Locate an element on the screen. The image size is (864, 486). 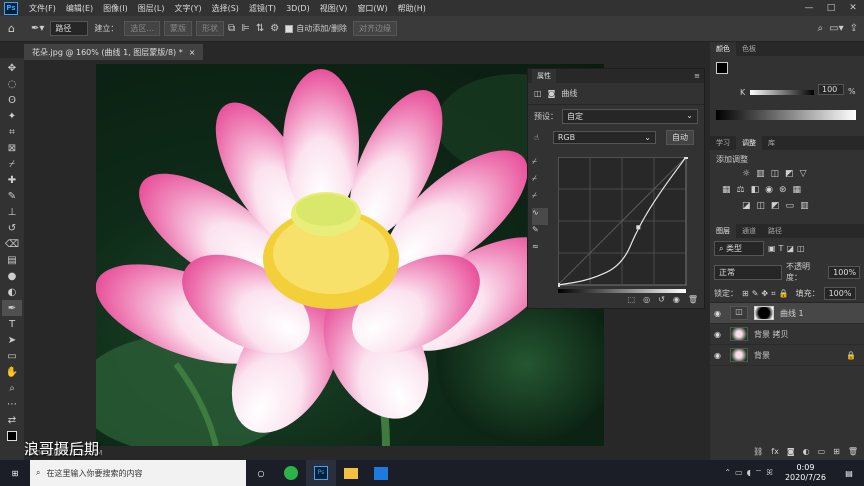
k-value: 100 is located at coordinates (831, 89).